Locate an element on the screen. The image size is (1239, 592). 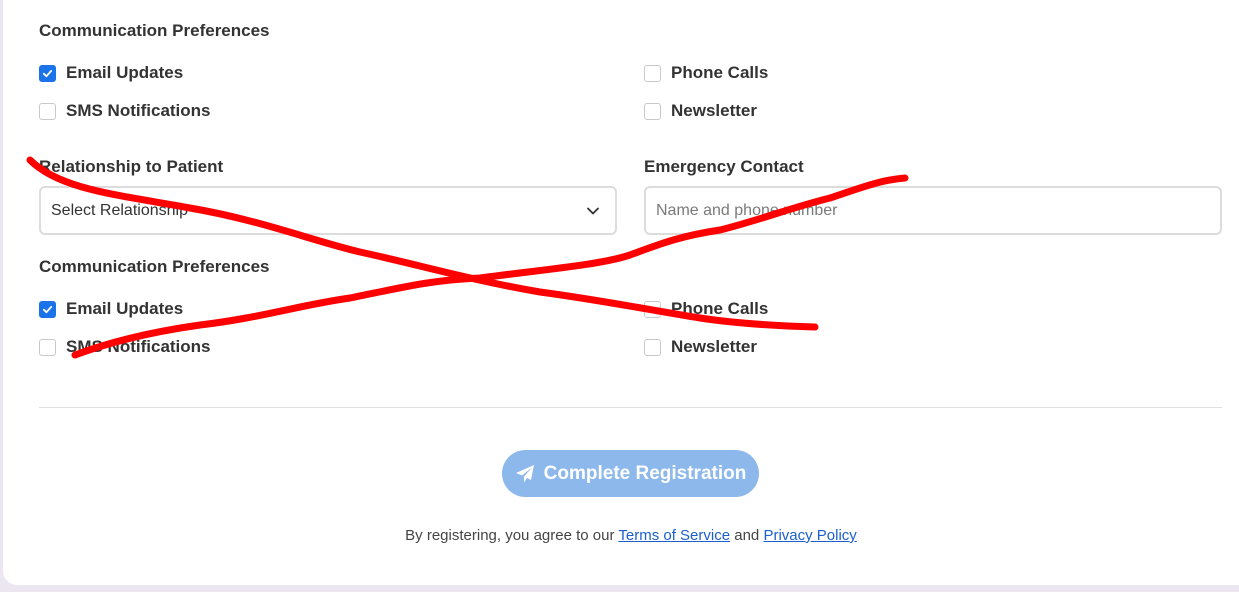
submit-label: Complete Registration is located at coordinates (645, 473).